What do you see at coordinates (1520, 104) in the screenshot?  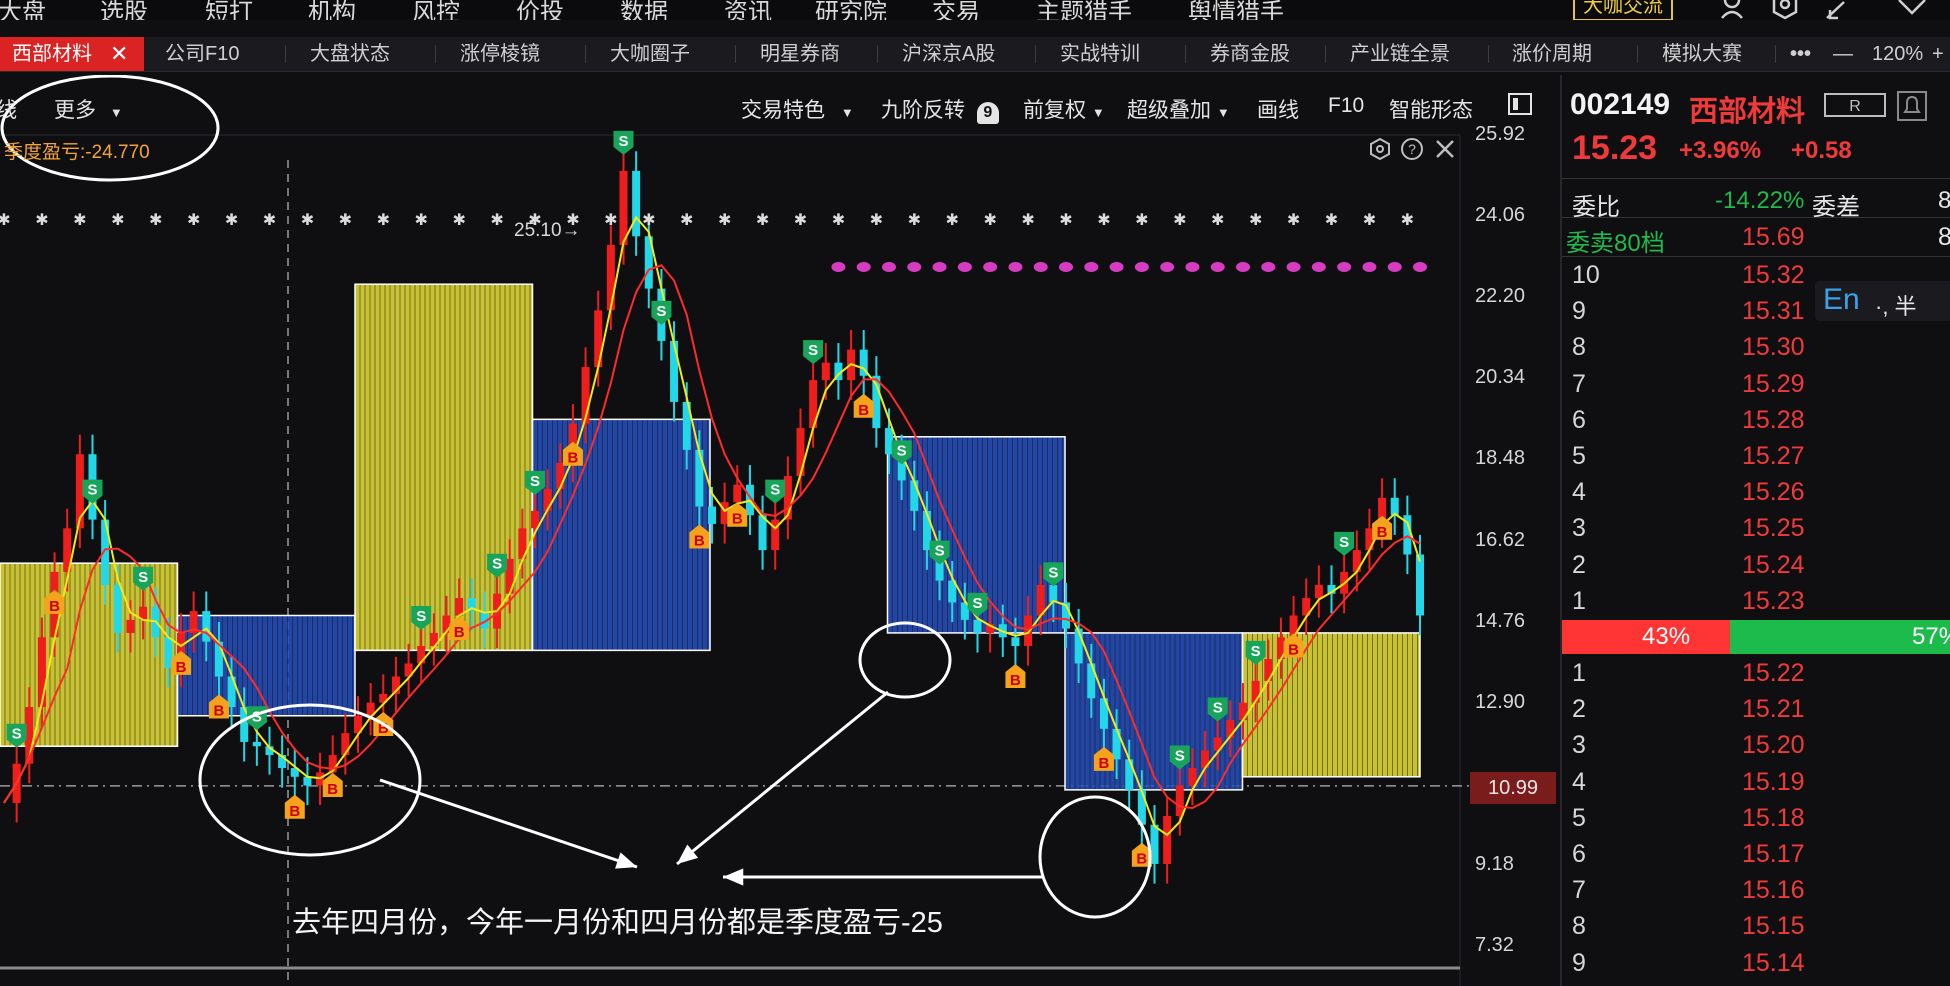 I see `panel-toggle-icon` at bounding box center [1520, 104].